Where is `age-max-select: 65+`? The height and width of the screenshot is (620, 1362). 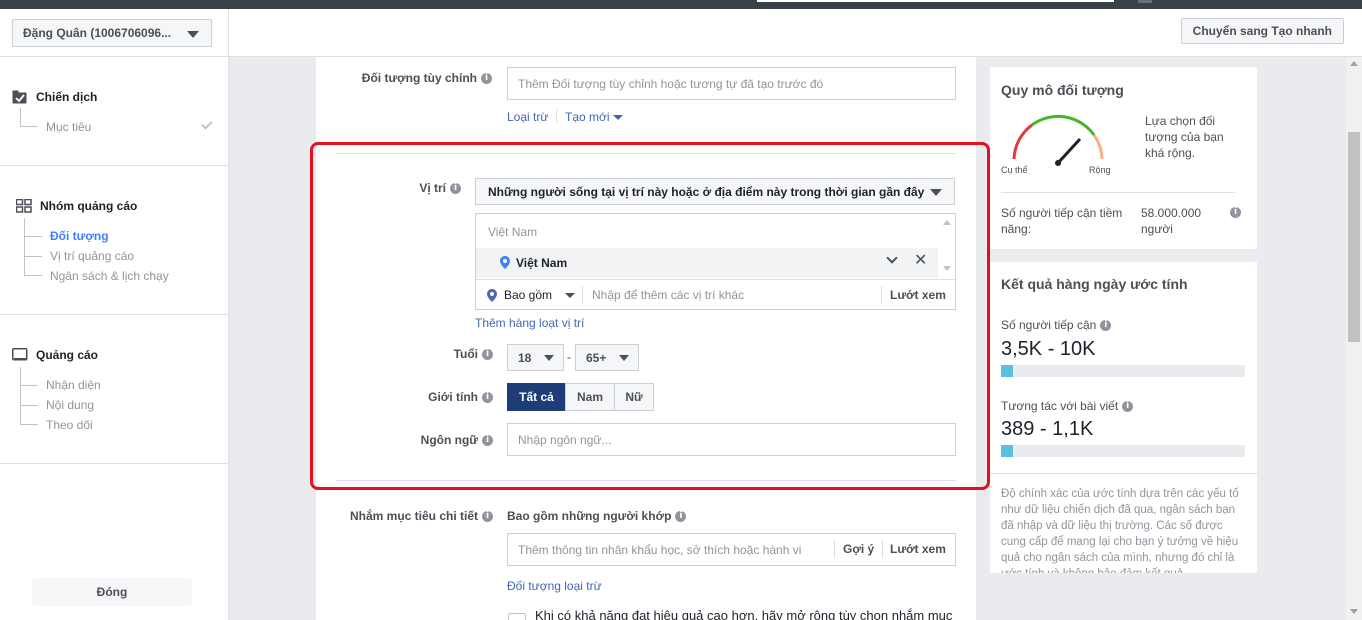 age-max-select: 65+ is located at coordinates (607, 357).